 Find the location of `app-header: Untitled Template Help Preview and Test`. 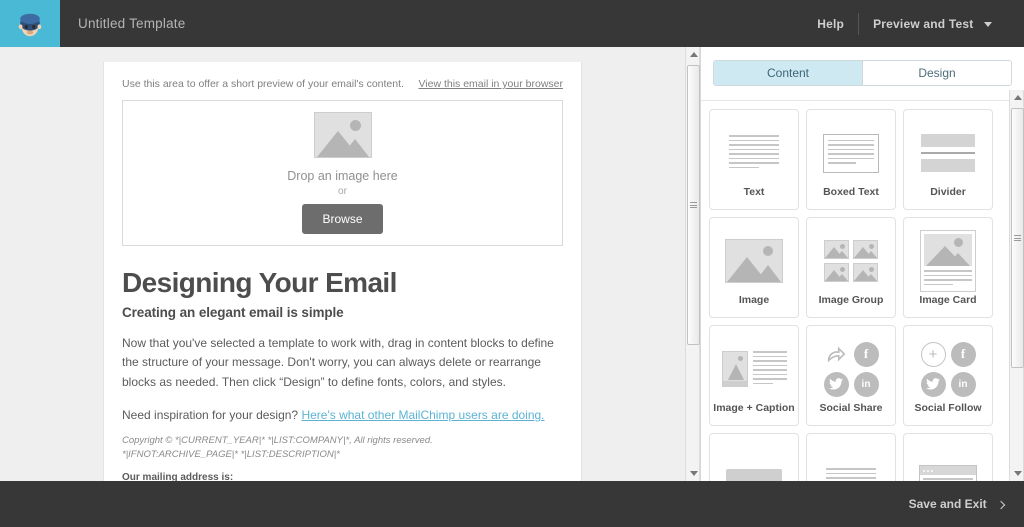

app-header: Untitled Template Help Preview and Test is located at coordinates (512, 23).